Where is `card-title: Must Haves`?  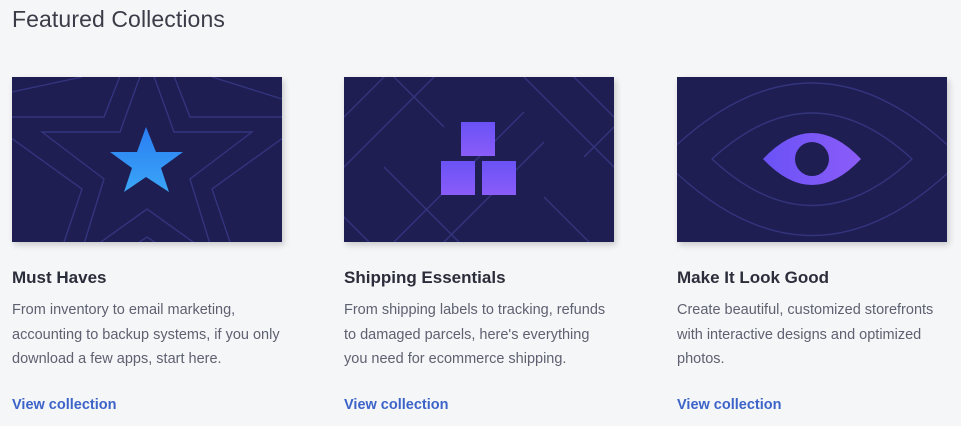 card-title: Must Haves is located at coordinates (59, 277).